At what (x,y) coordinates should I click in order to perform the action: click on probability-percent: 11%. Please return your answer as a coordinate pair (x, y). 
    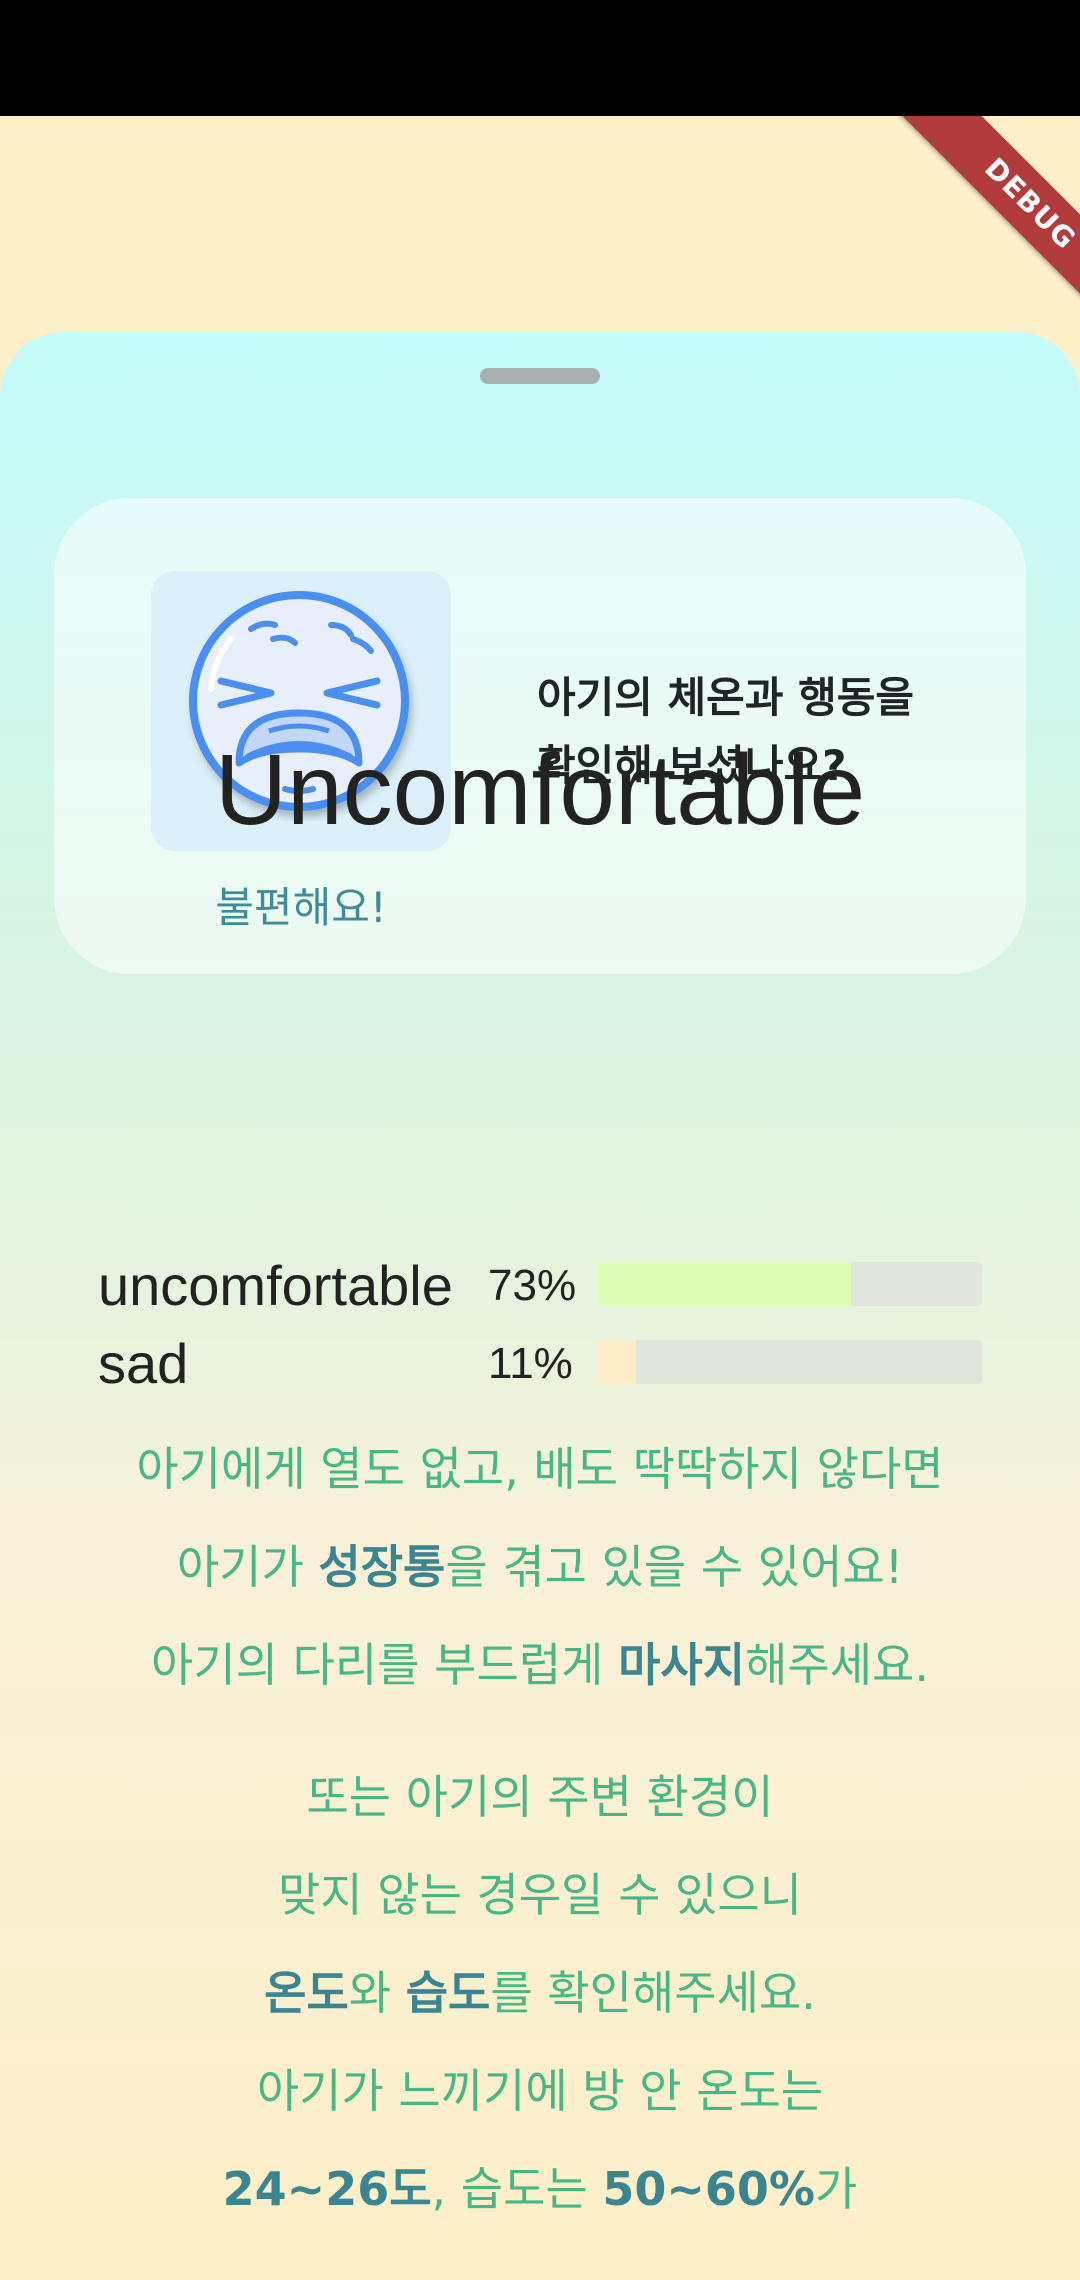
    Looking at the image, I should click on (530, 1363).